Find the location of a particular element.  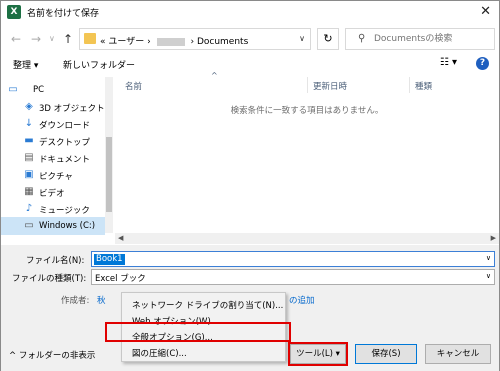

column-header-name: 名前 is located at coordinates (133, 86).